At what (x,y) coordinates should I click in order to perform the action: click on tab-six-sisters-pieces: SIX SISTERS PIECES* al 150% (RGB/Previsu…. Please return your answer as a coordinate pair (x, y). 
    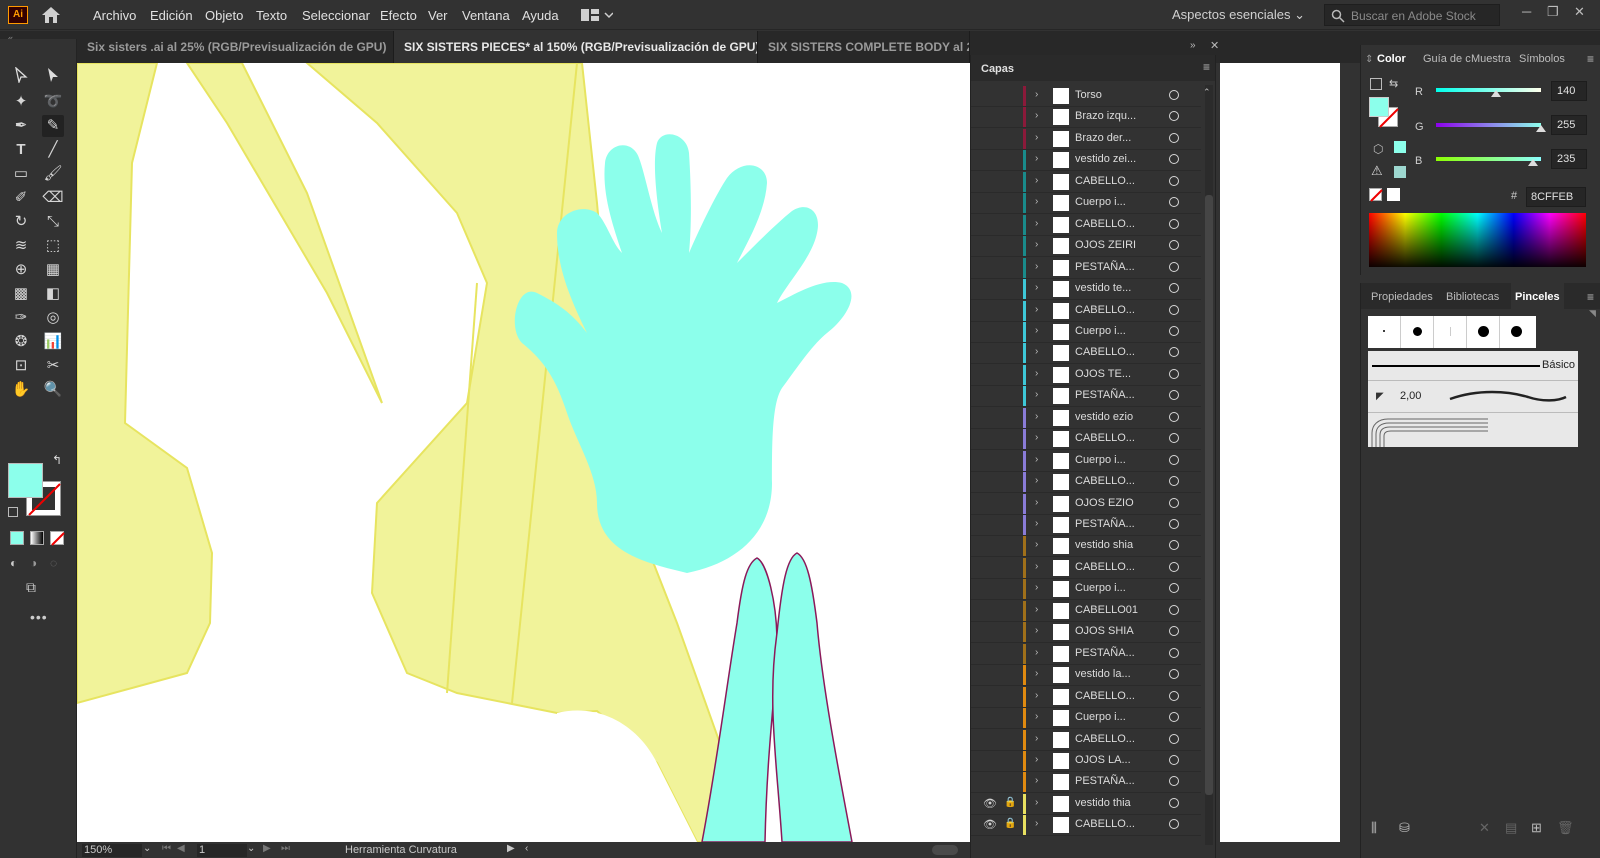
    Looking at the image, I should click on (576, 47).